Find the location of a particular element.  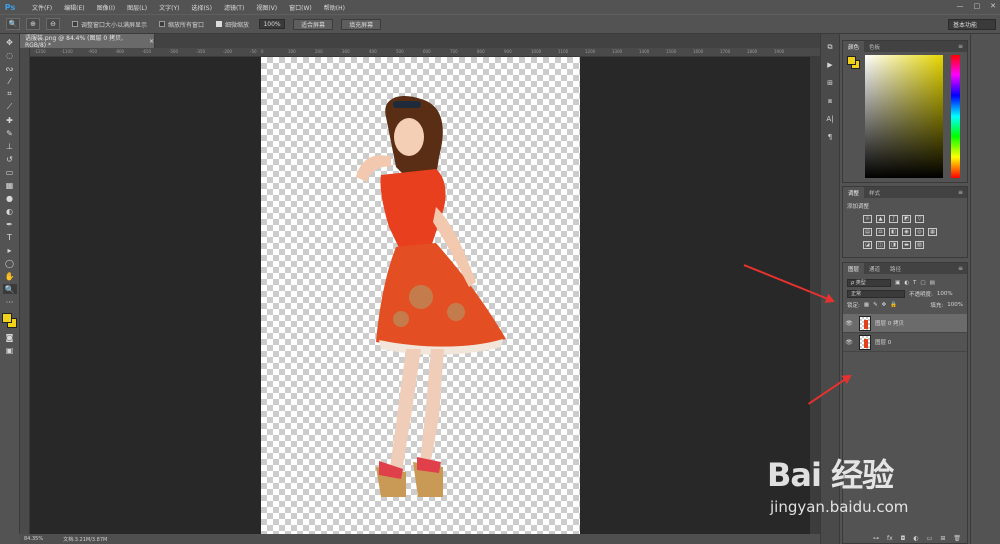

lock-all-icon: 🔒 is located at coordinates (893, 305).